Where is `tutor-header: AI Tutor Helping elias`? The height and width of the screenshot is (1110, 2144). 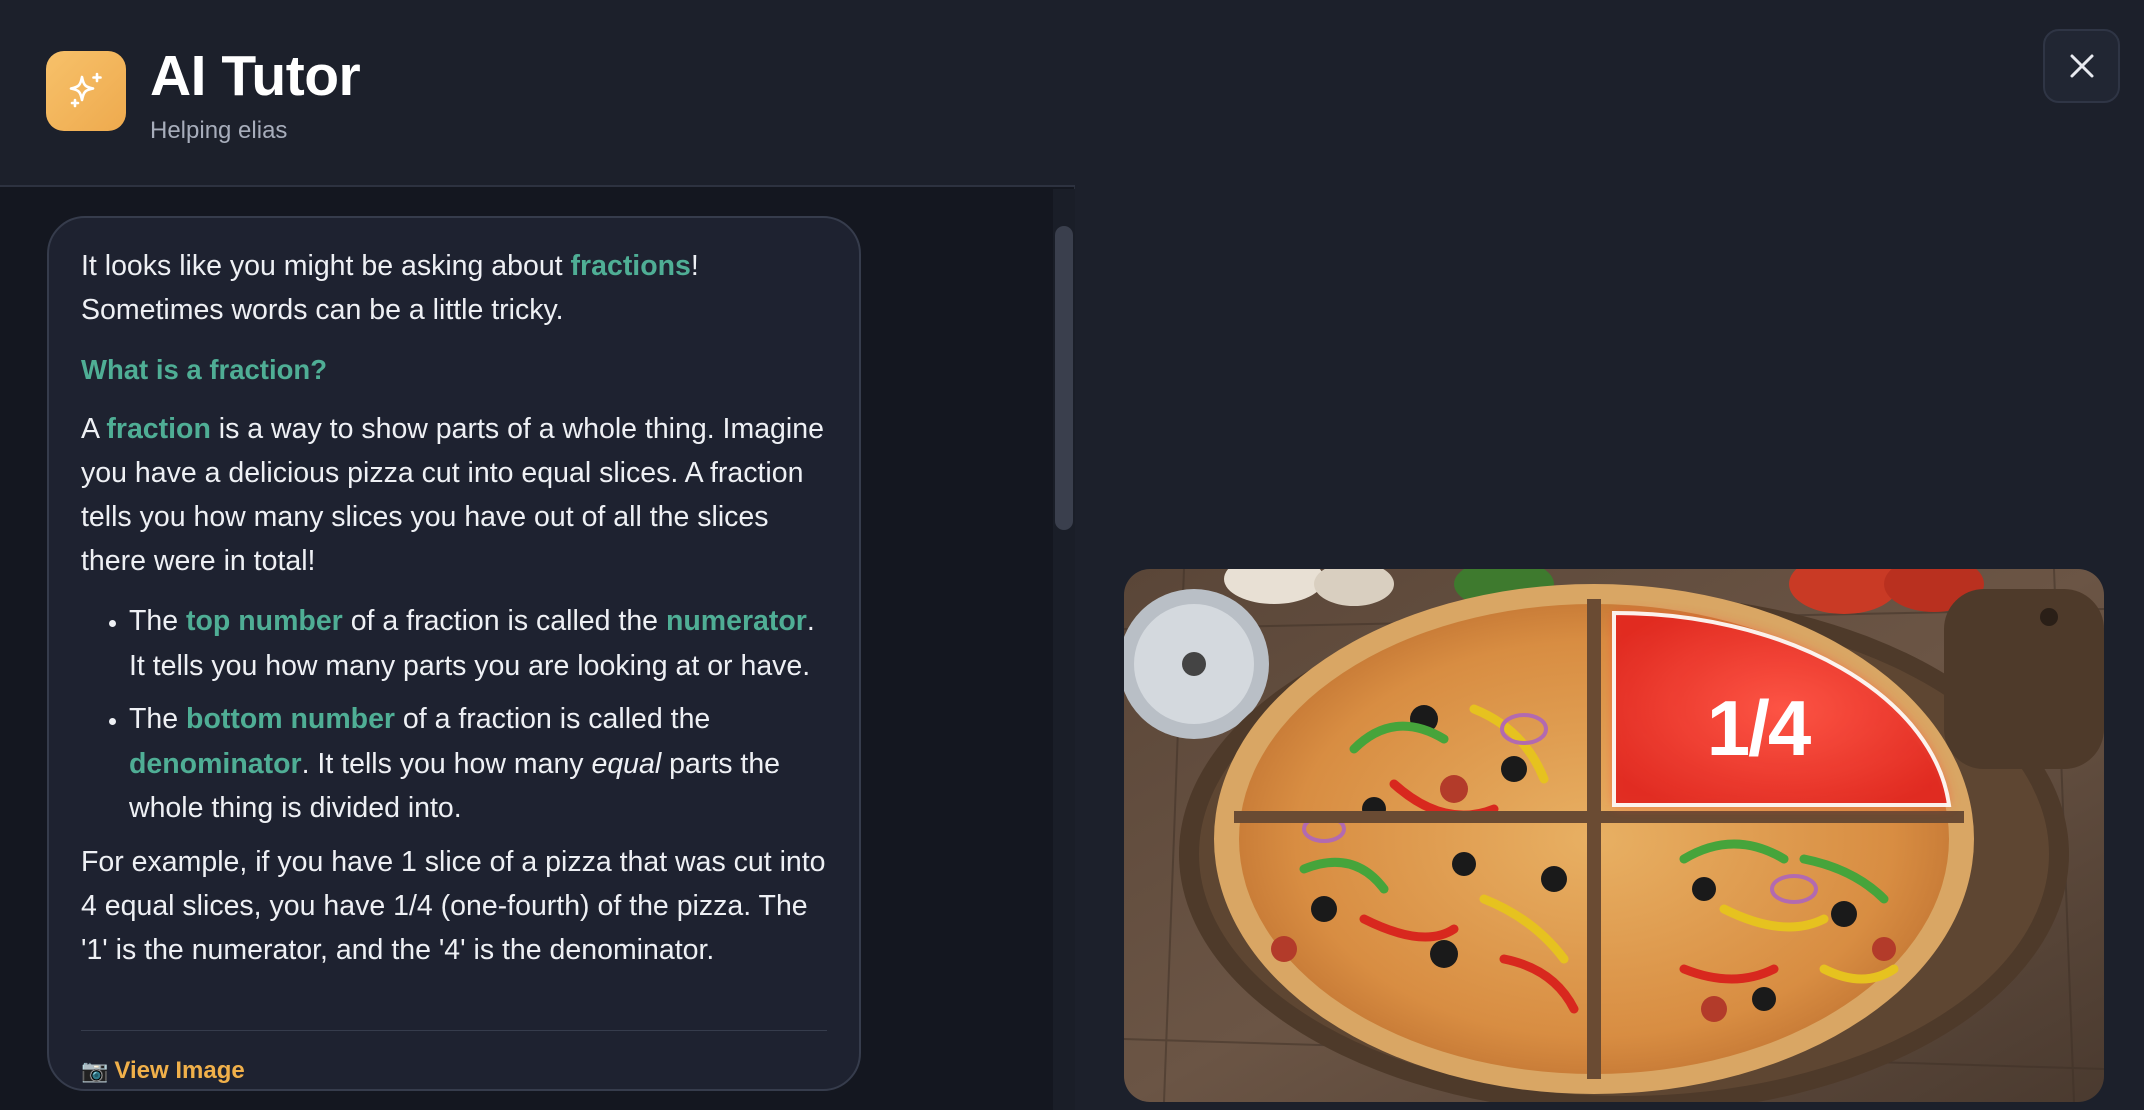 tutor-header: AI Tutor Helping elias is located at coordinates (537, 93).